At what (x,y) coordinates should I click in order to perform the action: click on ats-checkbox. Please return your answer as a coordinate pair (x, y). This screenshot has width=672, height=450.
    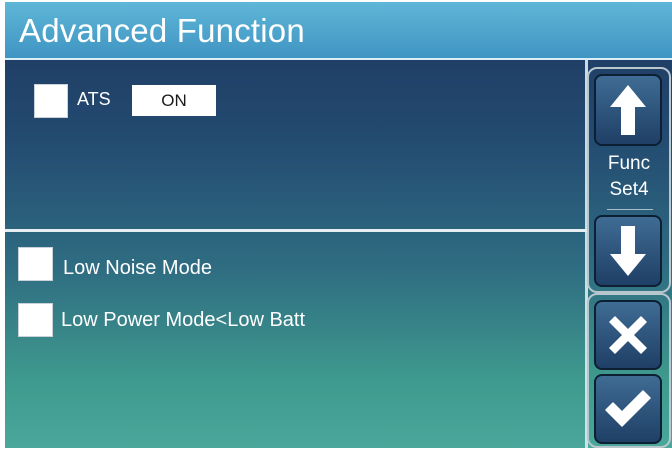
    Looking at the image, I should click on (51, 101).